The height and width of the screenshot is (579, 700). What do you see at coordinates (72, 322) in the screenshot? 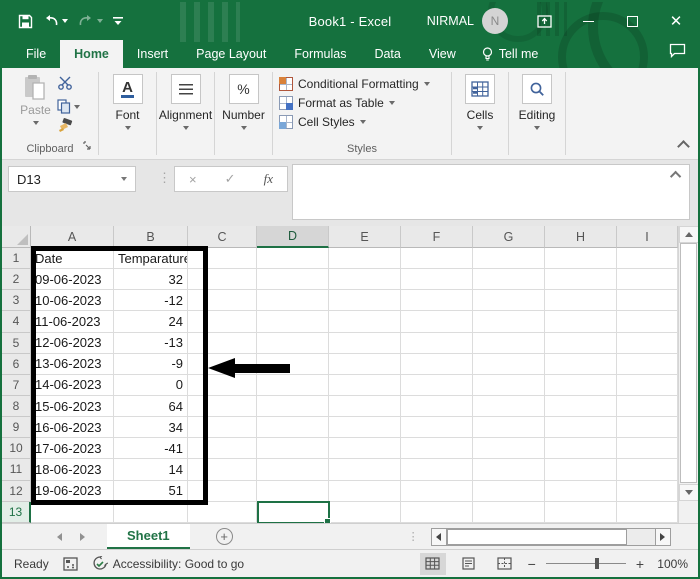
I see `cell-A4: 11-06-2023` at bounding box center [72, 322].